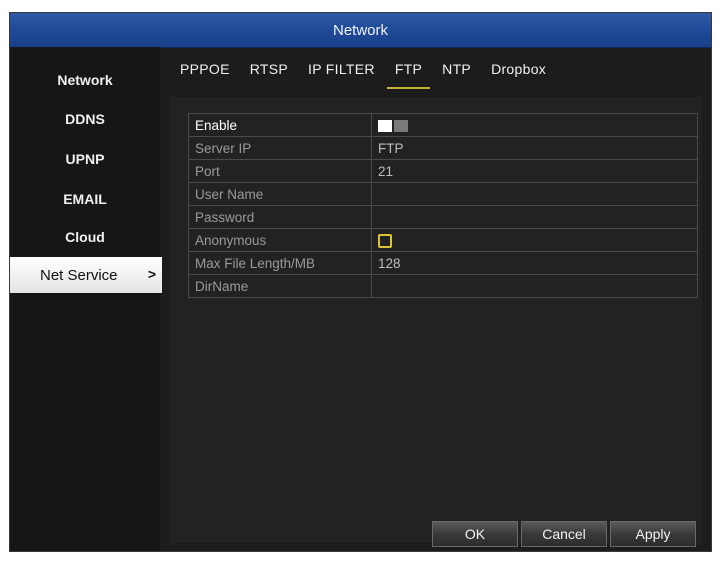  Describe the element at coordinates (360, 30) in the screenshot. I see `window-title: Network` at that location.